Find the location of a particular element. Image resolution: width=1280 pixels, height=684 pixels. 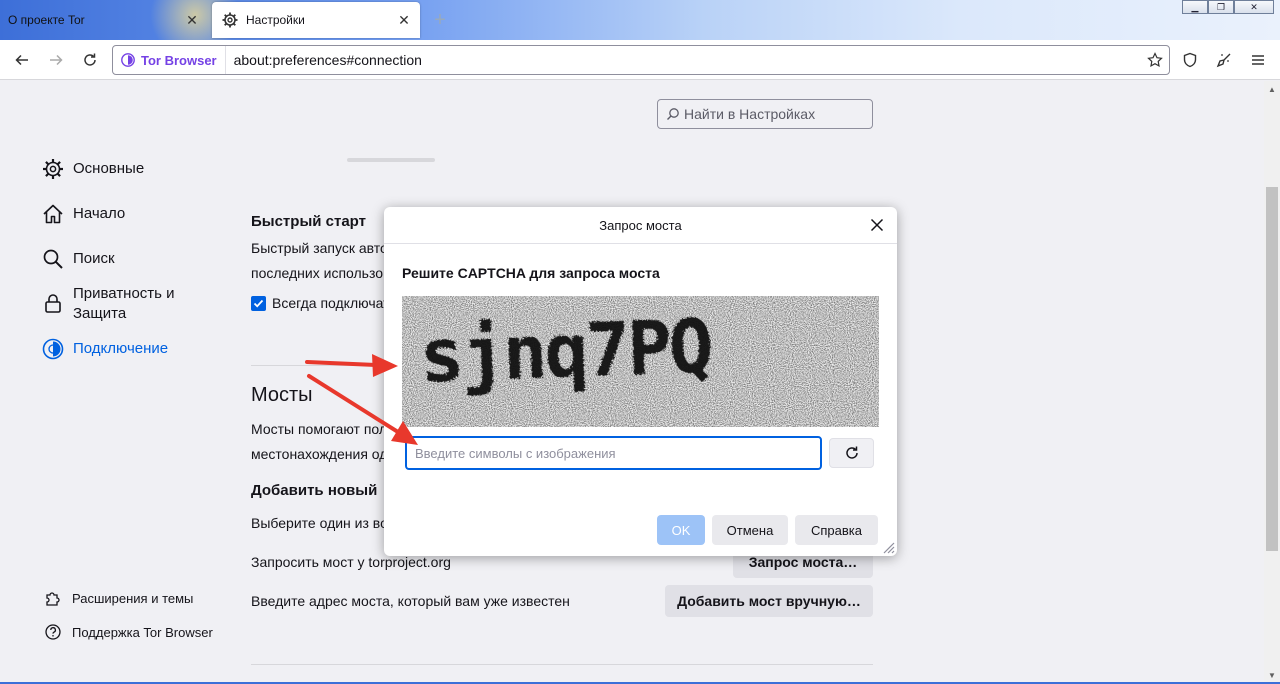

bridges-desc-line1: Мосты помогают пол is located at coordinates (319, 429).